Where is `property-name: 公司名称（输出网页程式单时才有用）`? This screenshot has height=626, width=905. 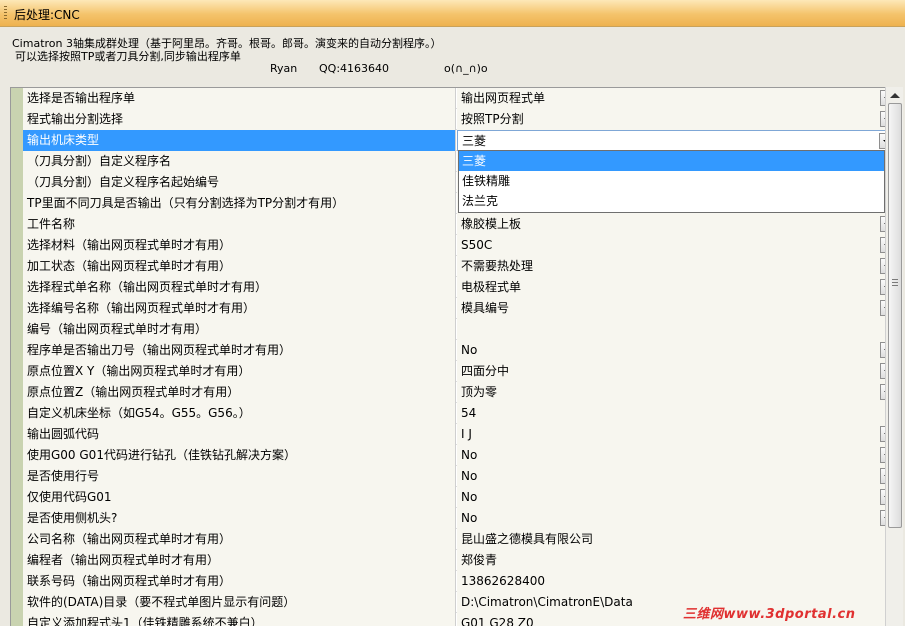
property-name: 公司名称（输出网页程式单时才有用） is located at coordinates (239, 539).